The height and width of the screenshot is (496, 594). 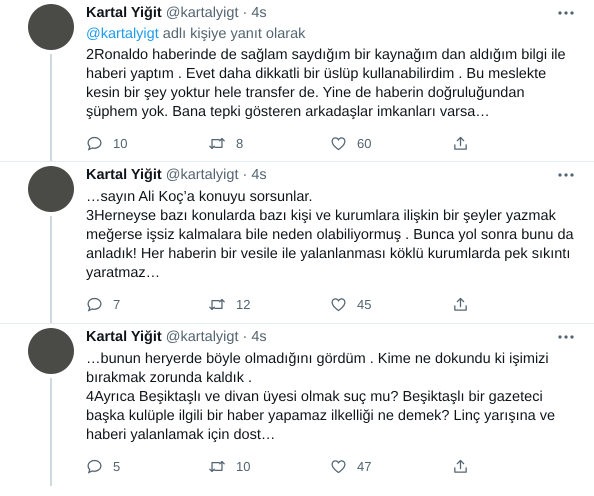 I want to click on like-count: 45, so click(x=364, y=305).